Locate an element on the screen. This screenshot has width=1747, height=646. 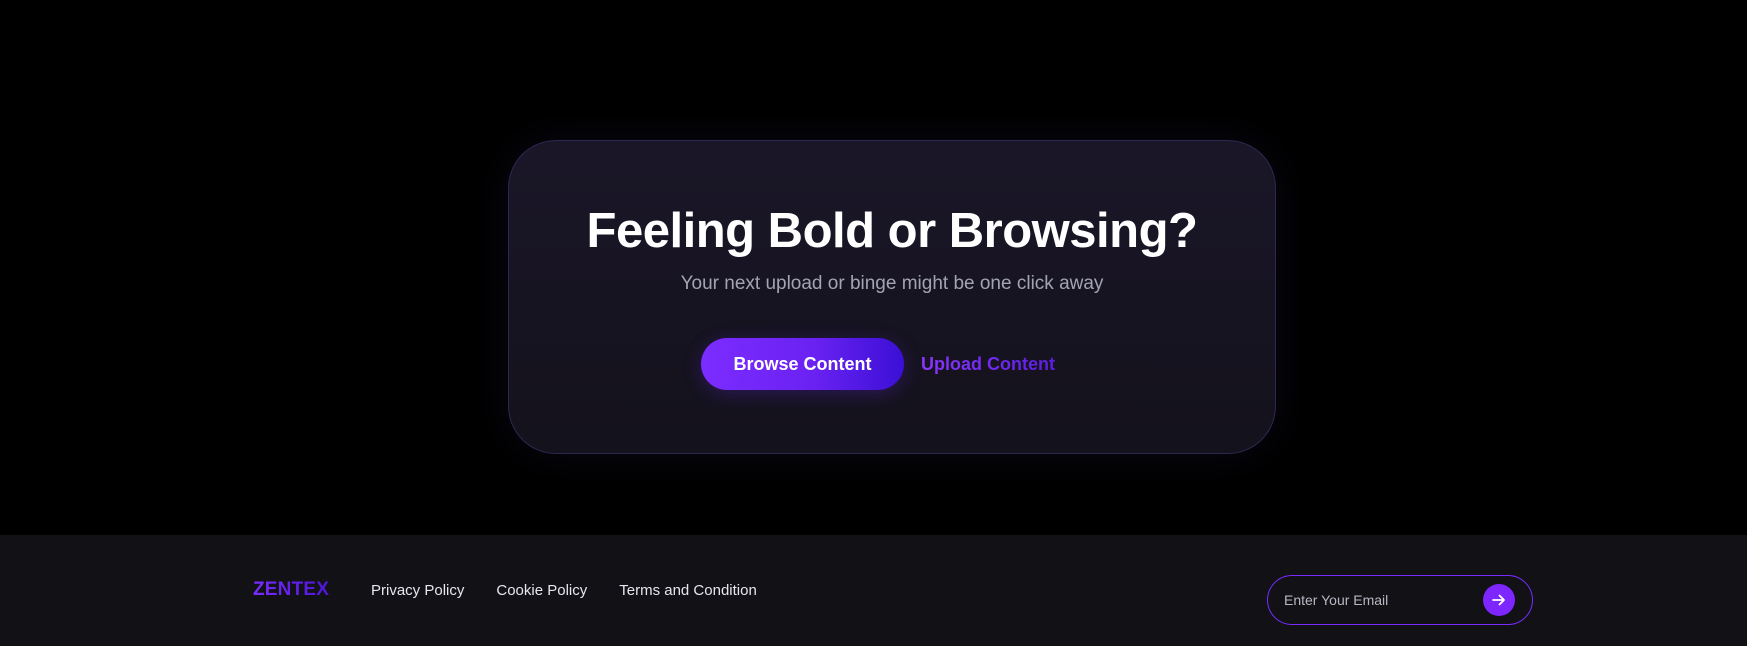
newsletter-submit-button is located at coordinates (1499, 600).